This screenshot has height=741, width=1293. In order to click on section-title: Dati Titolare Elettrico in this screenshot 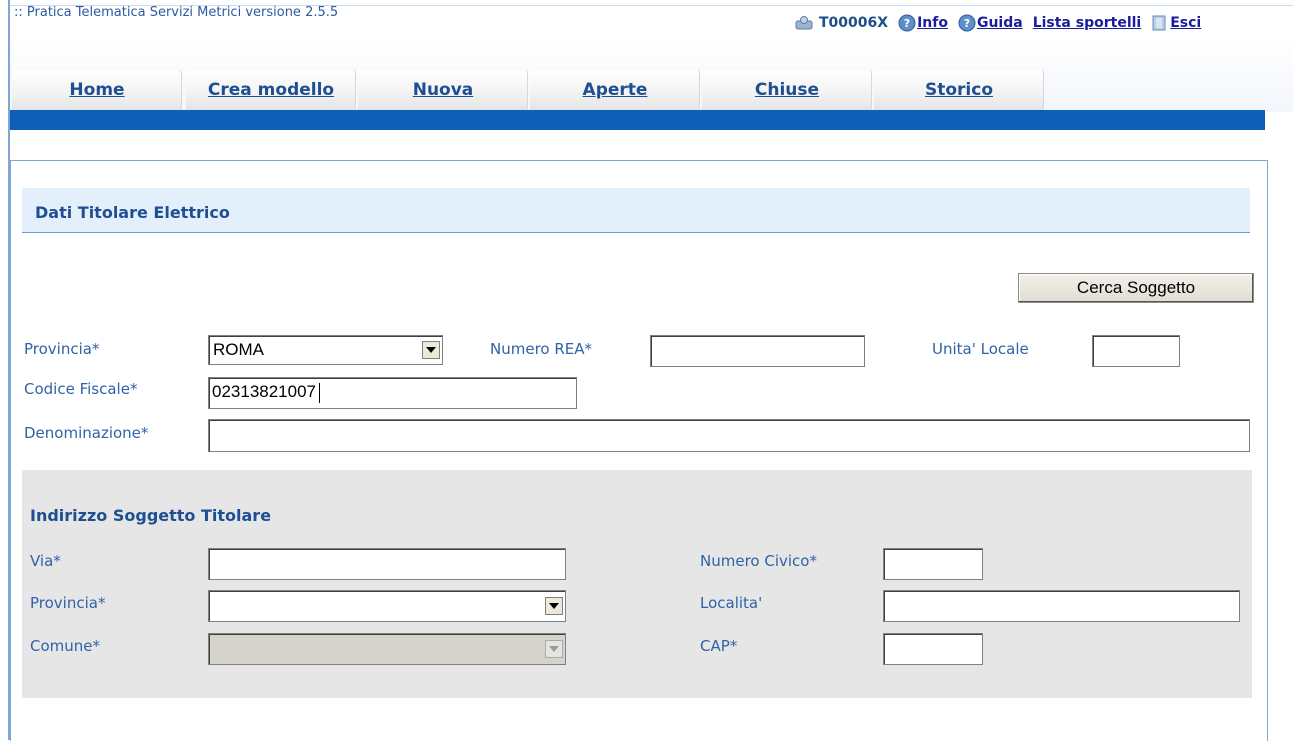, I will do `click(132, 212)`.